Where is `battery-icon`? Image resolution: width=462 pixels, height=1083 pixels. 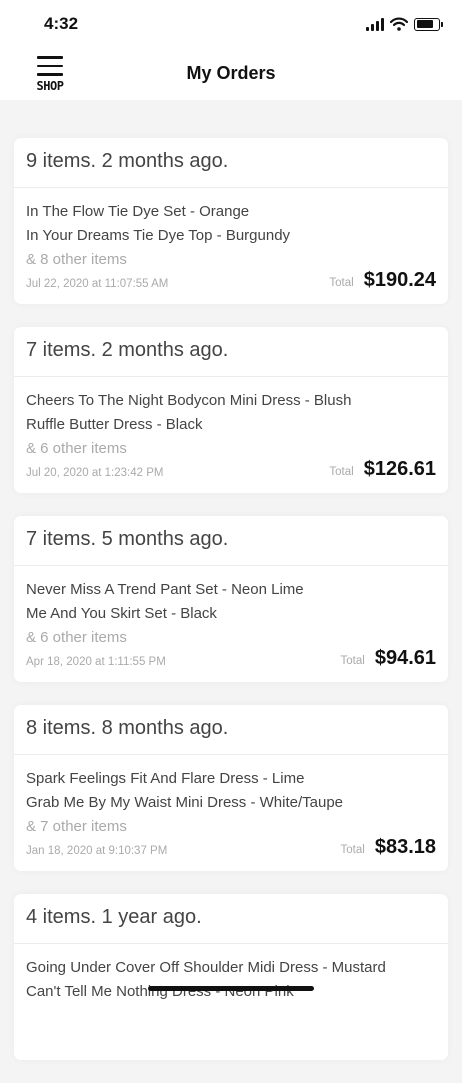 battery-icon is located at coordinates (428, 24).